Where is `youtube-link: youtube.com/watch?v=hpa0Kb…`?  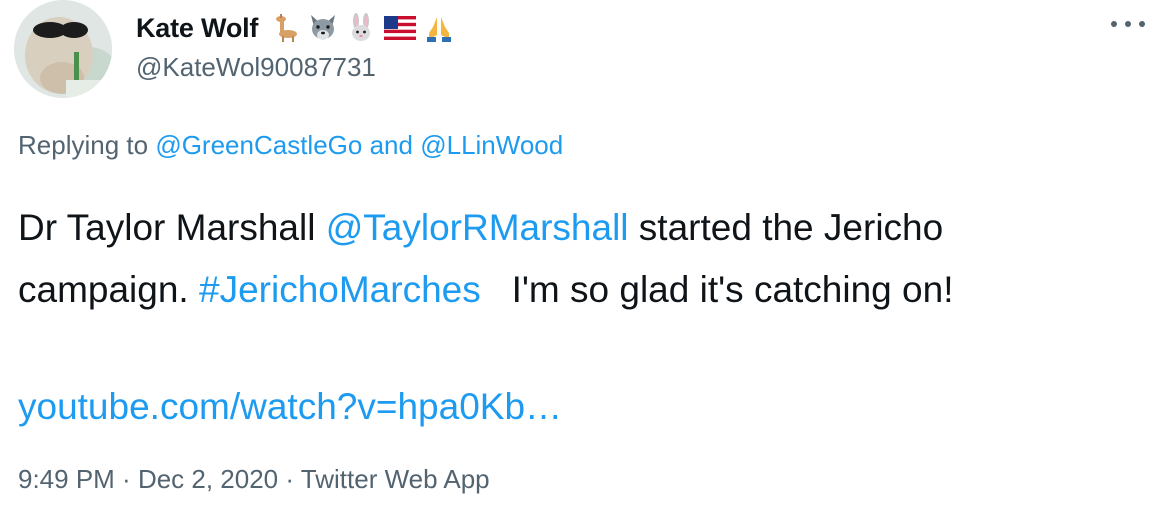 youtube-link: youtube.com/watch?v=hpa0Kb… is located at coordinates (290, 406).